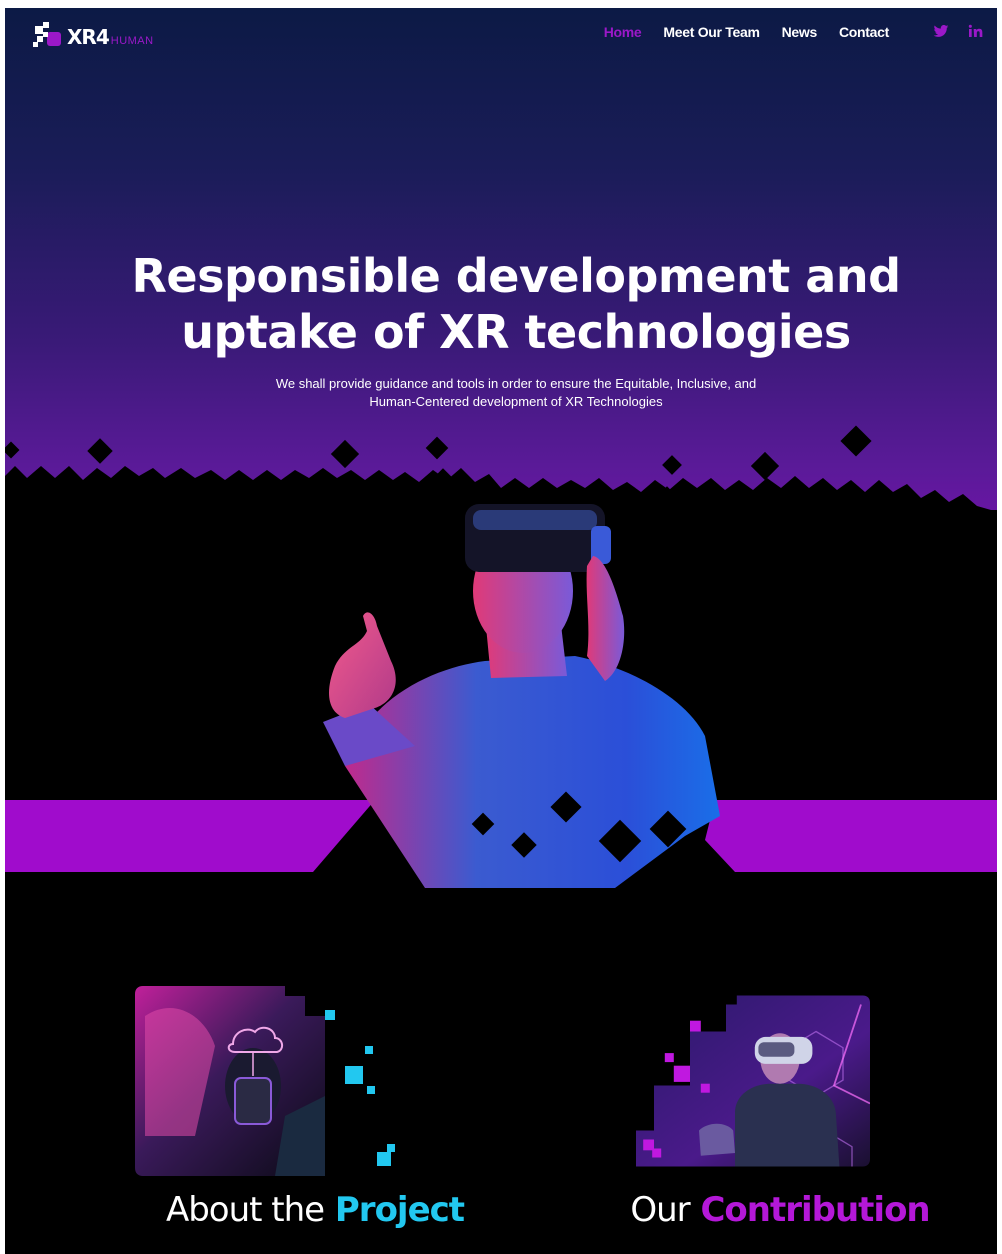 This screenshot has width=1002, height=1254. I want to click on feature-about-project: About the Project, so click(315, 1120).